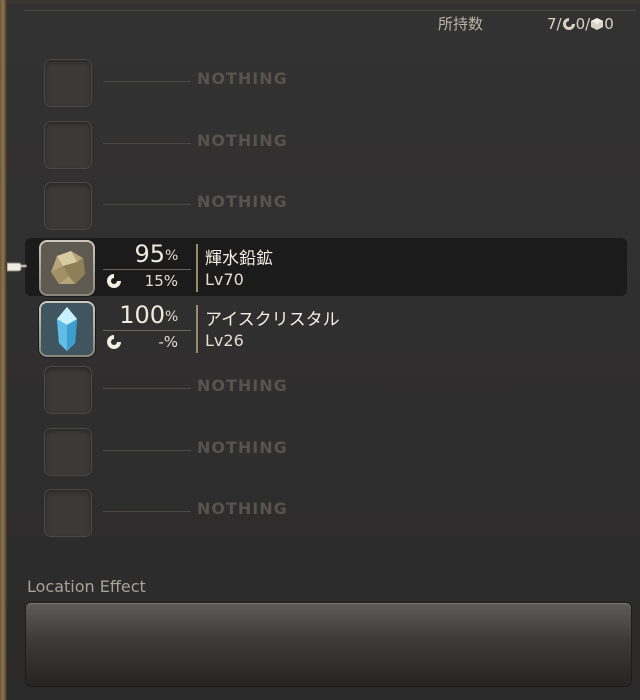 Image resolution: width=640 pixels, height=700 pixels. Describe the element at coordinates (272, 320) in the screenshot. I see `item-name: アイスクリスタル` at that location.